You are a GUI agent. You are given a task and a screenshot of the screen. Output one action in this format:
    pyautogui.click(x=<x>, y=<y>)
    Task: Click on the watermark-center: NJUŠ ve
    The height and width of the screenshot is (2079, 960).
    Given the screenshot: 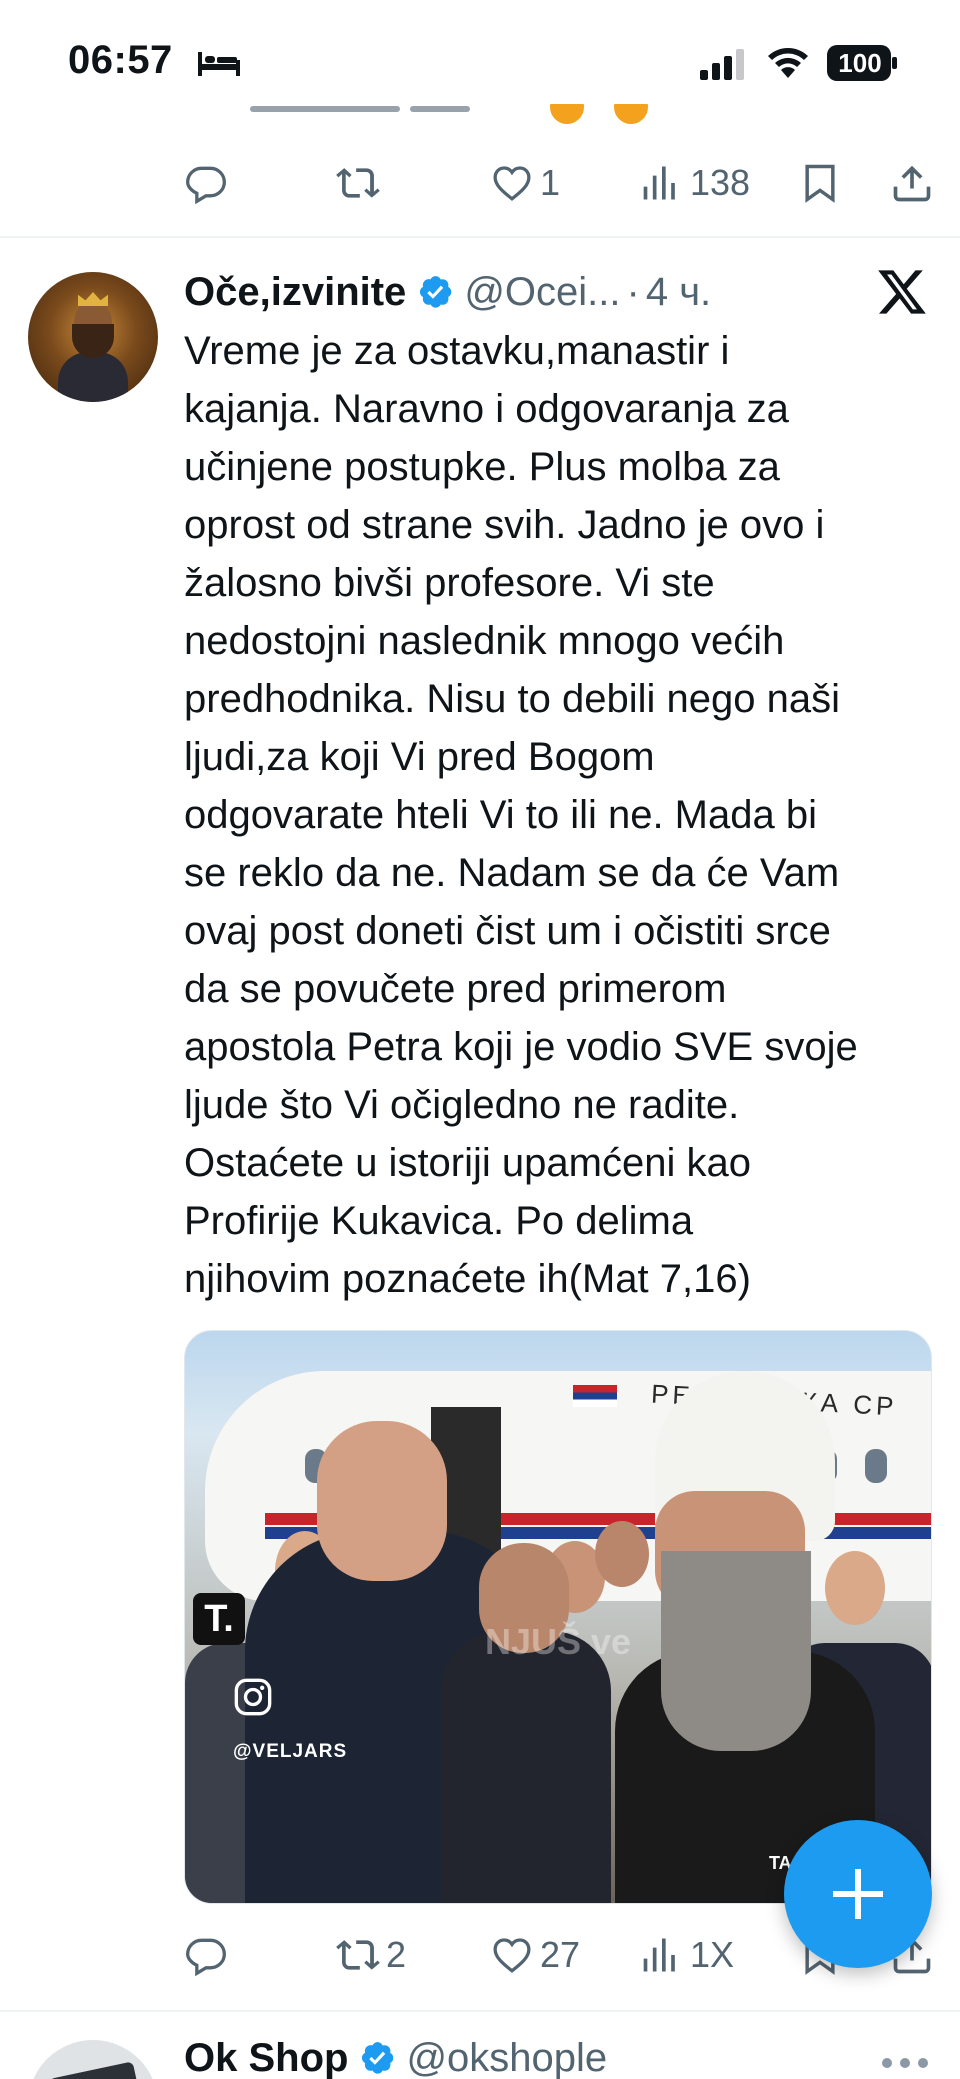 What is the action you would take?
    pyautogui.click(x=558, y=1641)
    